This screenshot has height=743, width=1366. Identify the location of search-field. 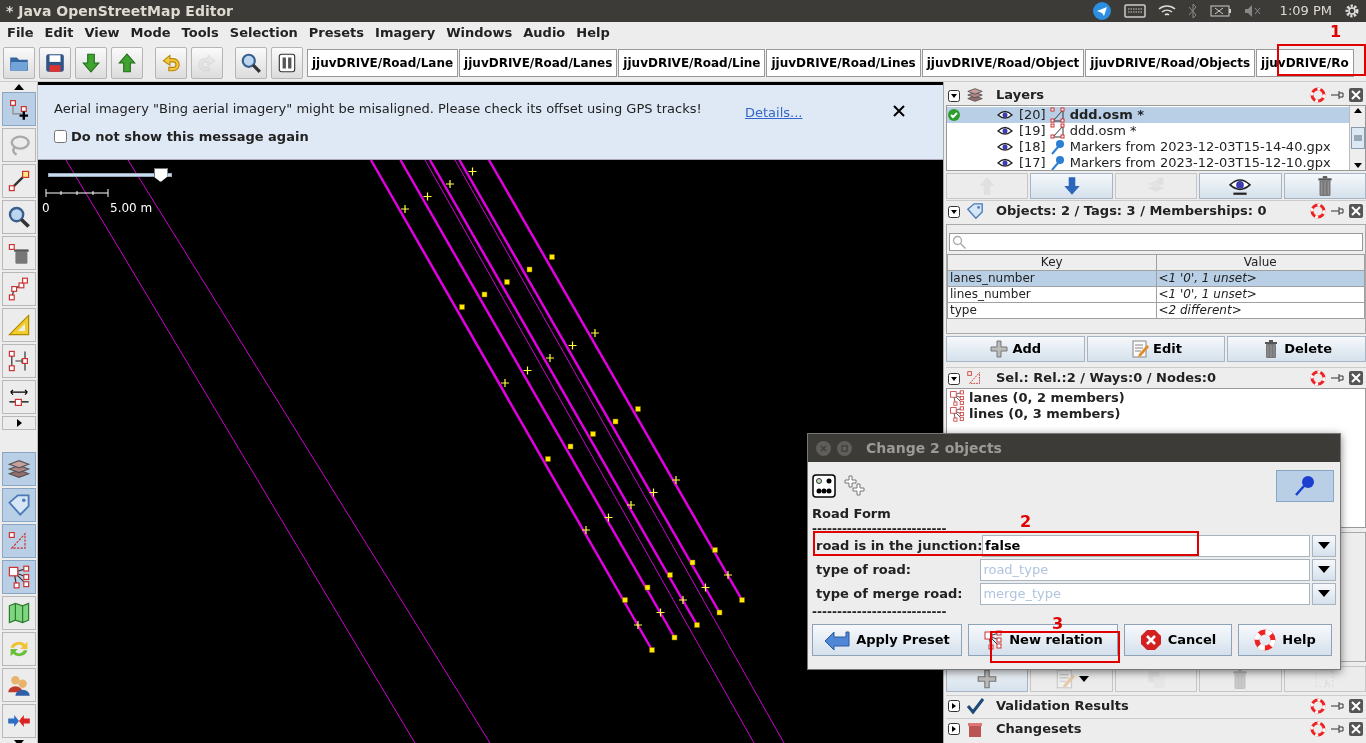
(1156, 242).